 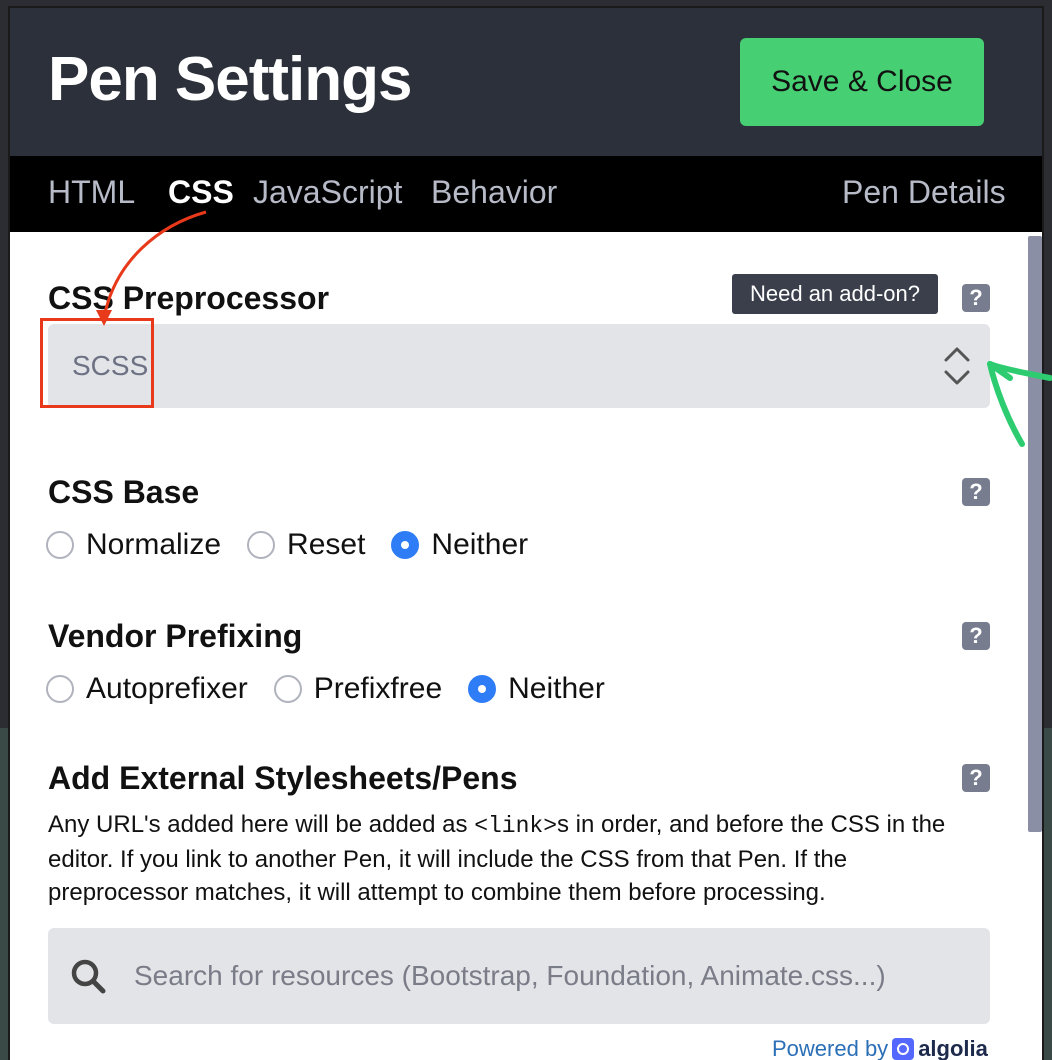 What do you see at coordinates (494, 192) in the screenshot?
I see `tab-behavior: Behavior` at bounding box center [494, 192].